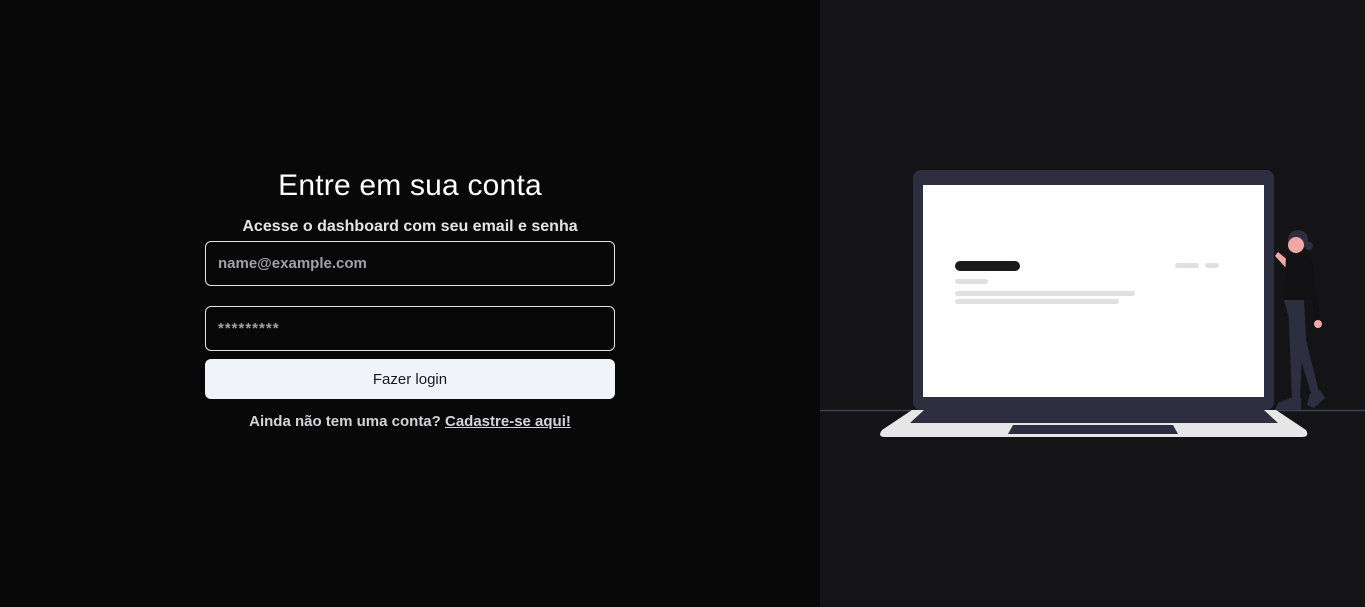 This screenshot has height=607, width=1365. What do you see at coordinates (1093, 429) in the screenshot?
I see `laptop-trackpad` at bounding box center [1093, 429].